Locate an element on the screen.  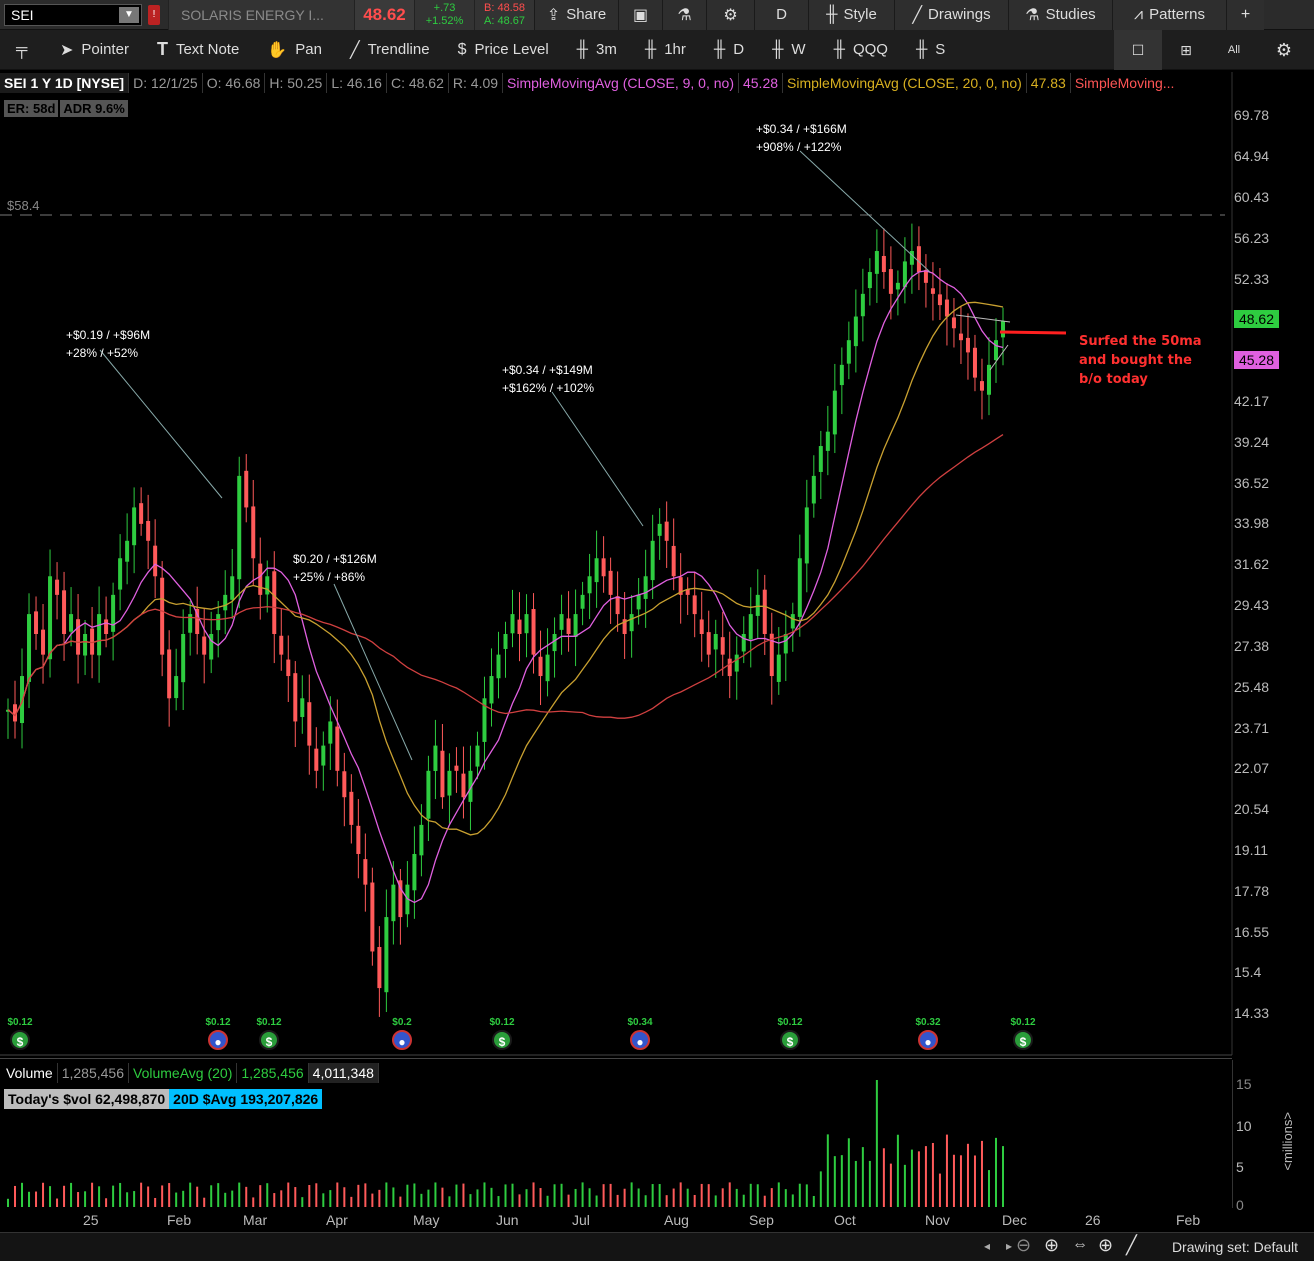
price-axis-label: 33.98 is located at coordinates (1252, 523).